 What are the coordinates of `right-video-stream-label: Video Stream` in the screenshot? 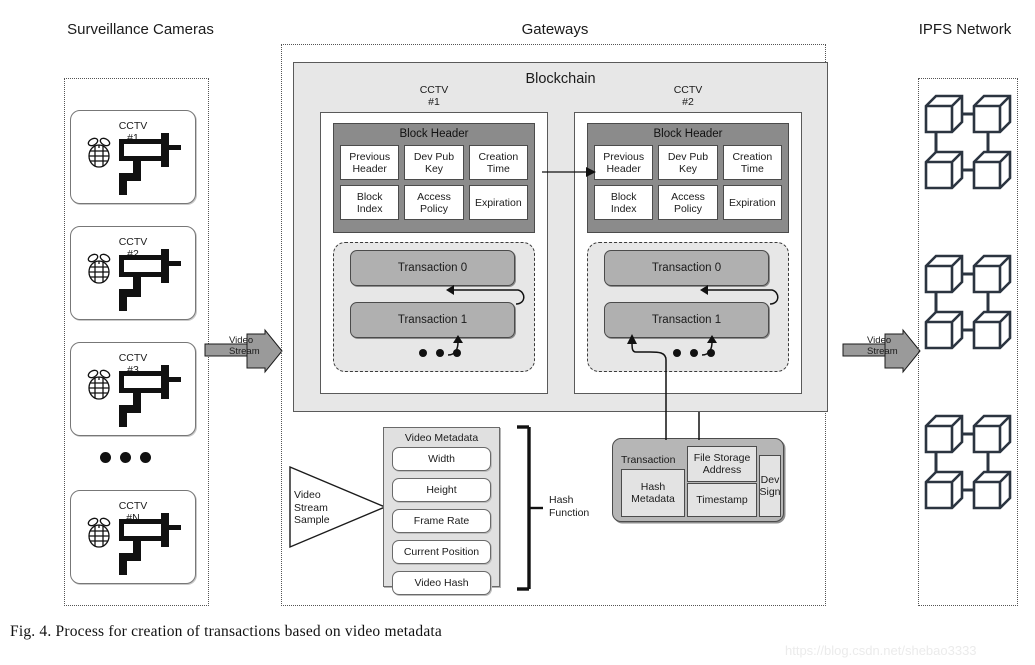 It's located at (882, 346).